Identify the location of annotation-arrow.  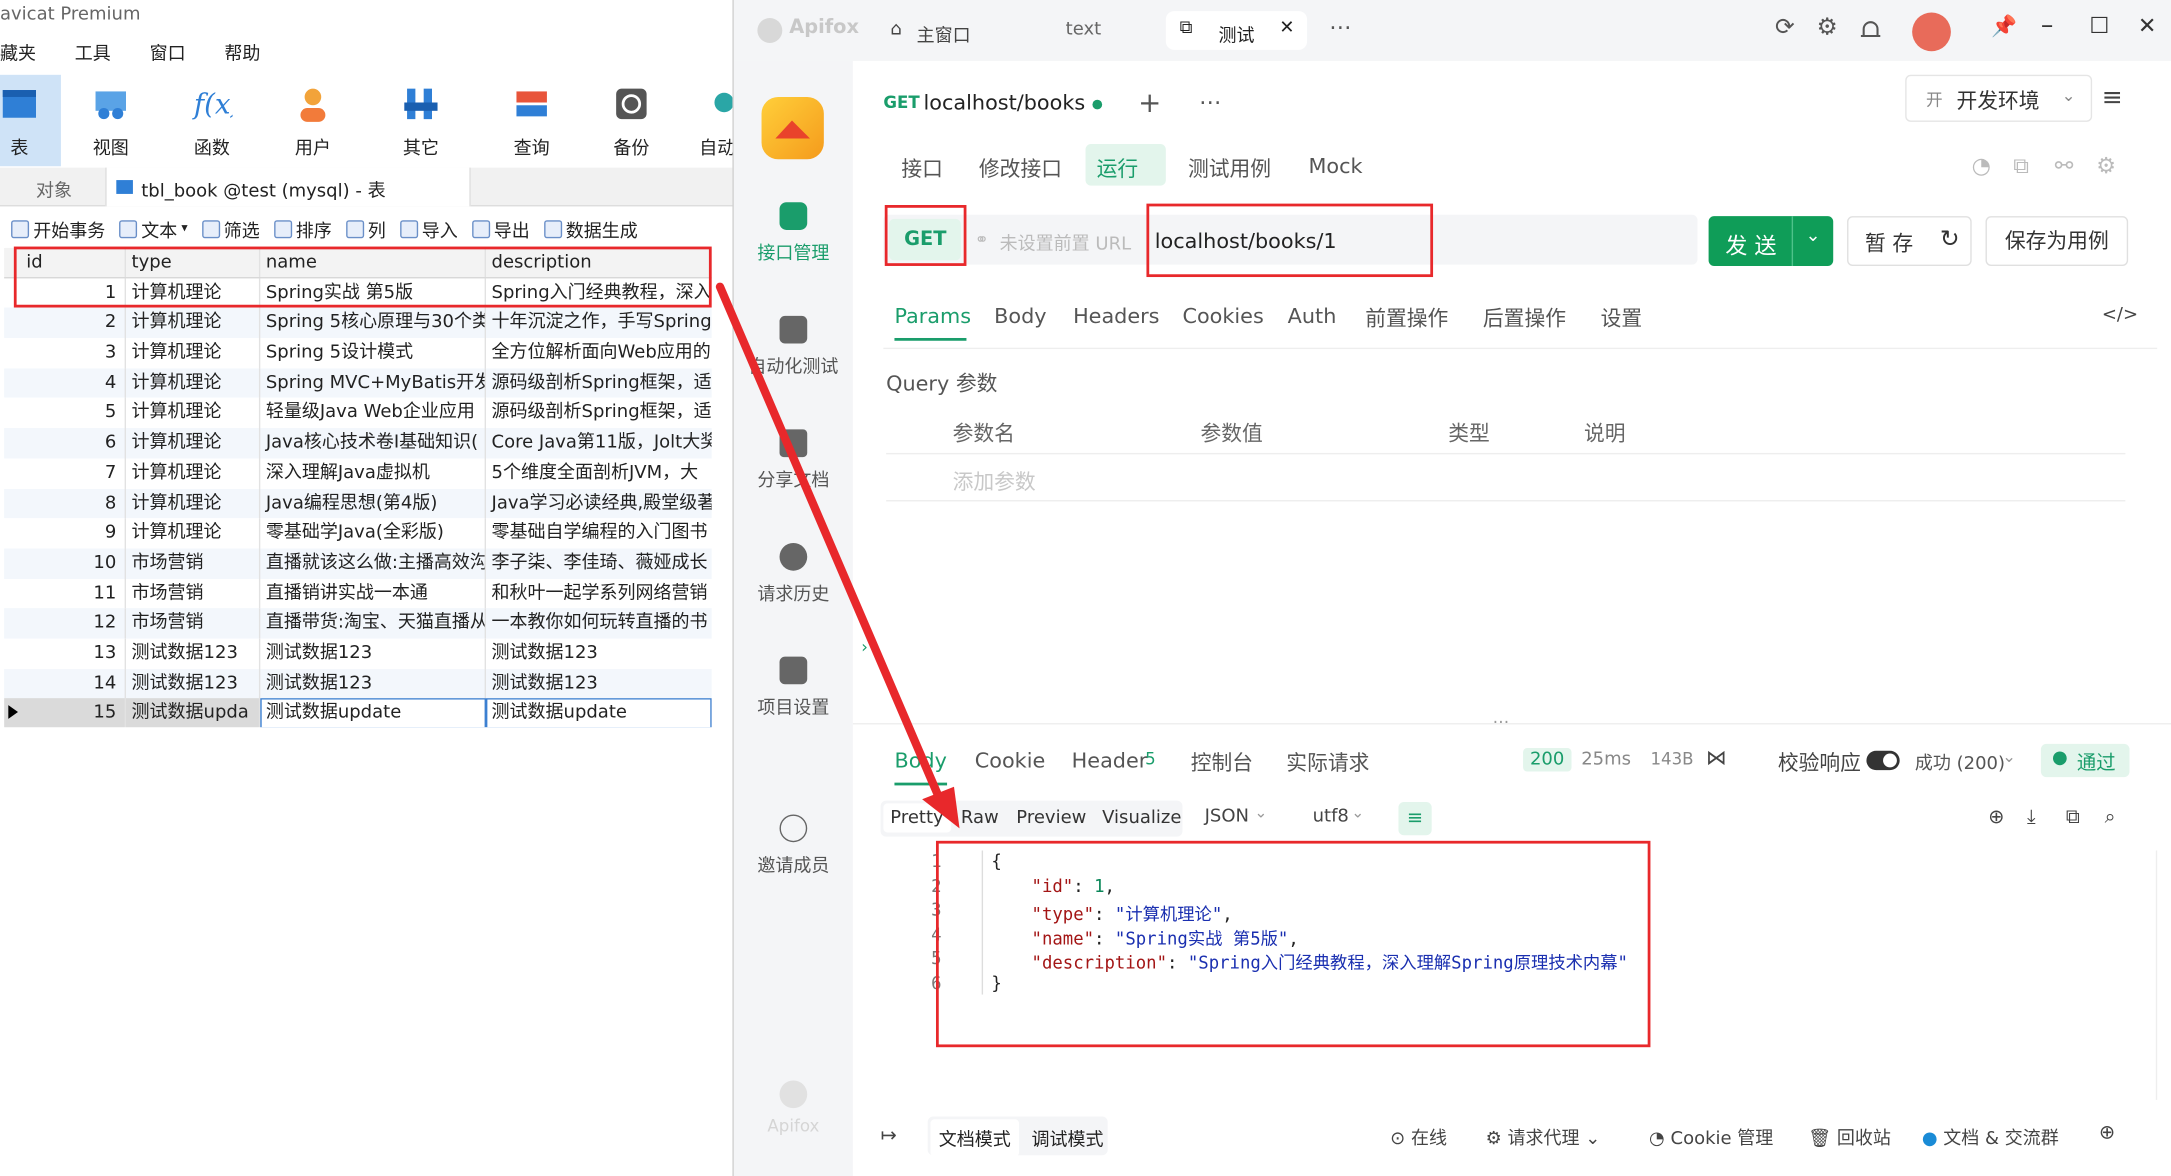
(837, 555).